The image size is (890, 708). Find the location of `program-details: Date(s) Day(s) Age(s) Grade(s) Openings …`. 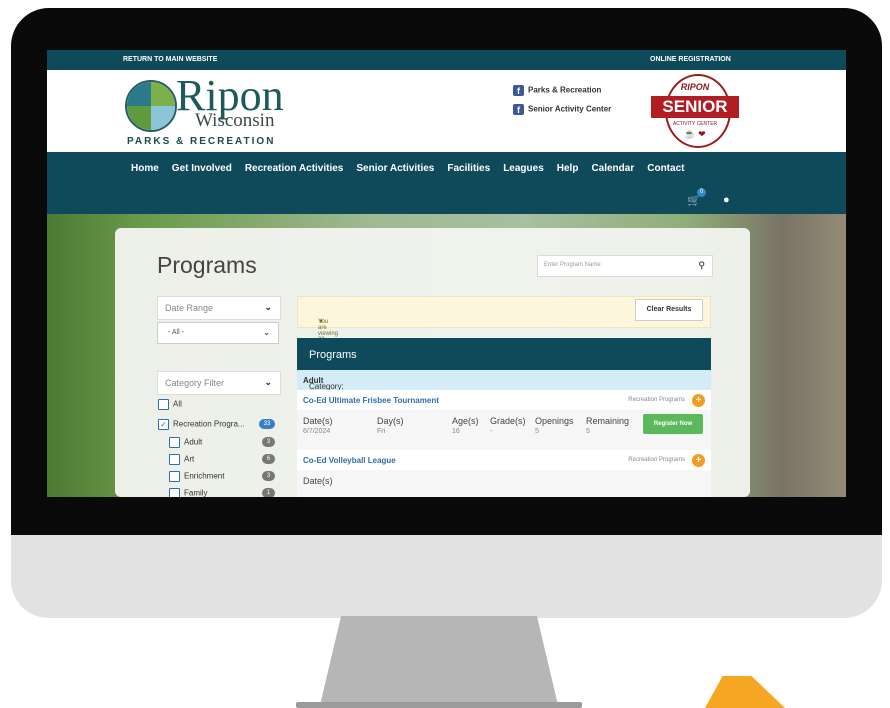

program-details: Date(s) Day(s) Age(s) Grade(s) Openings … is located at coordinates (504, 430).